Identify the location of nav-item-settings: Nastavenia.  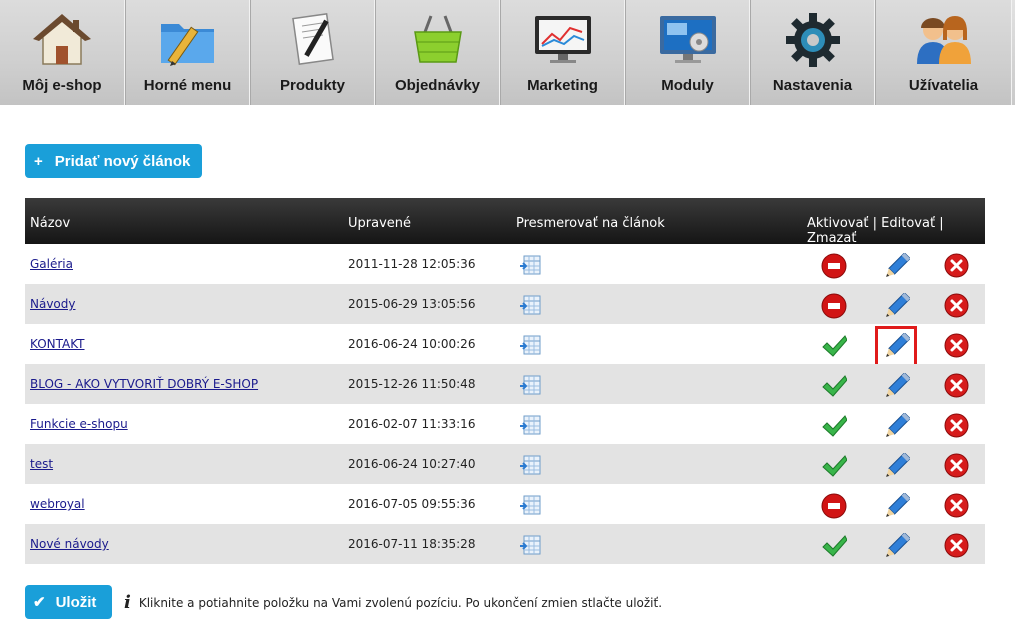
(812, 52).